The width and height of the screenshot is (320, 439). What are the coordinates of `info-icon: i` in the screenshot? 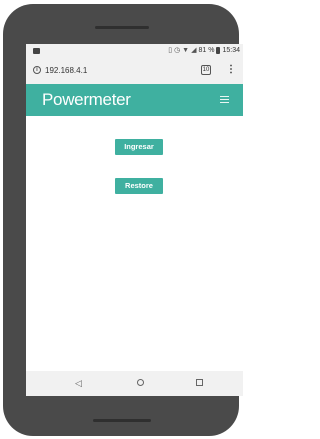 It's located at (37, 70).